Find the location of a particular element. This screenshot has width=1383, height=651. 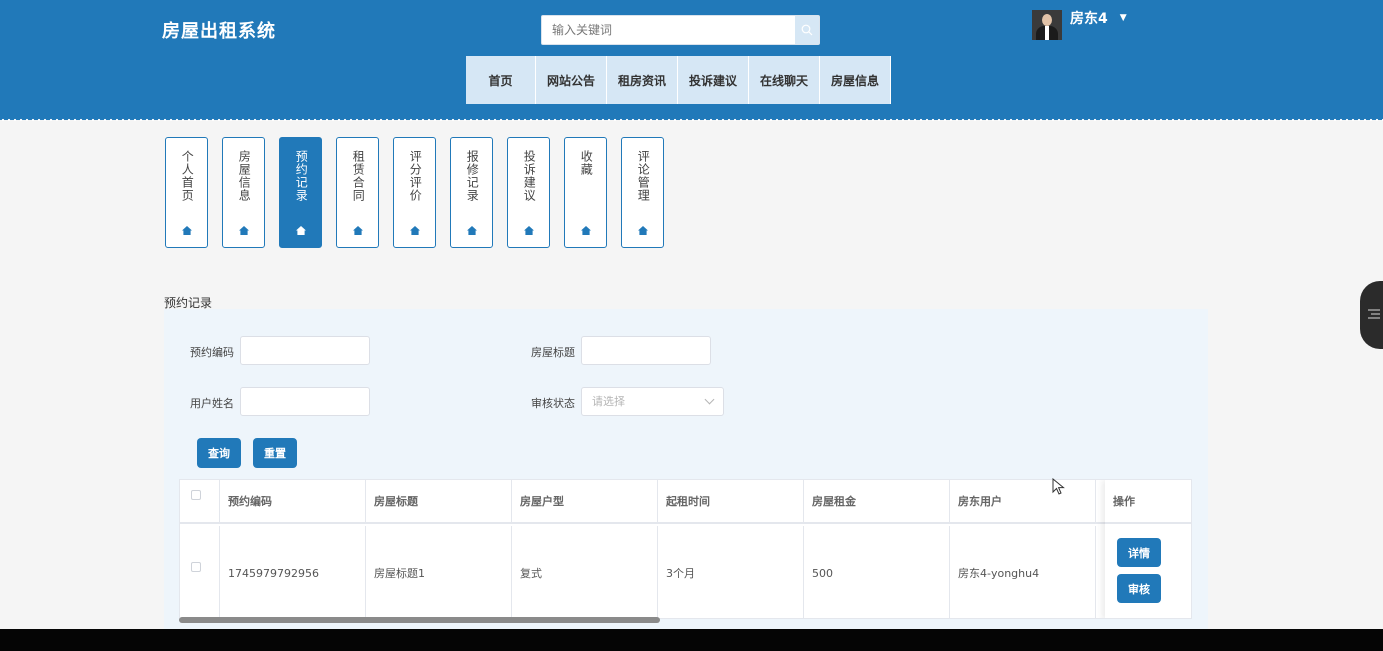

tab-ratings: 评分评价 is located at coordinates (414, 192).